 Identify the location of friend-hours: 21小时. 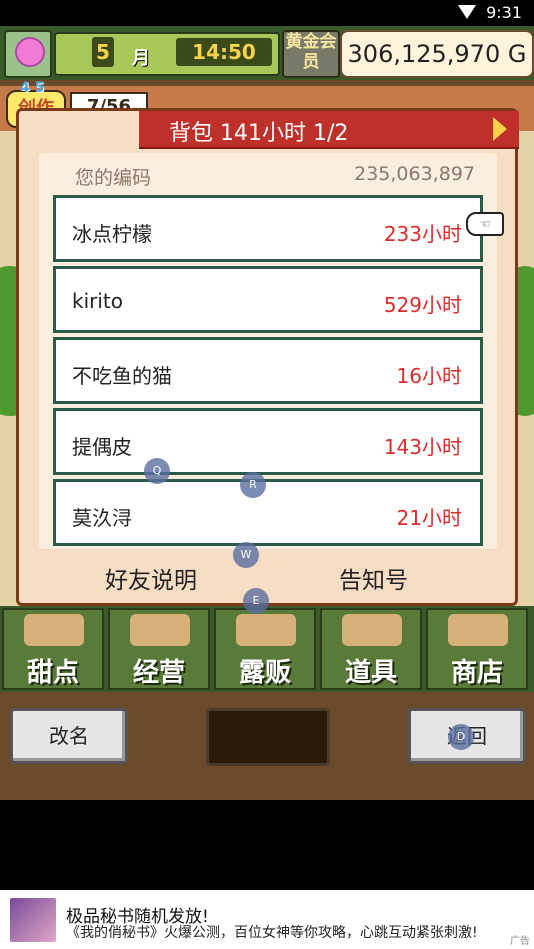
(429, 518).